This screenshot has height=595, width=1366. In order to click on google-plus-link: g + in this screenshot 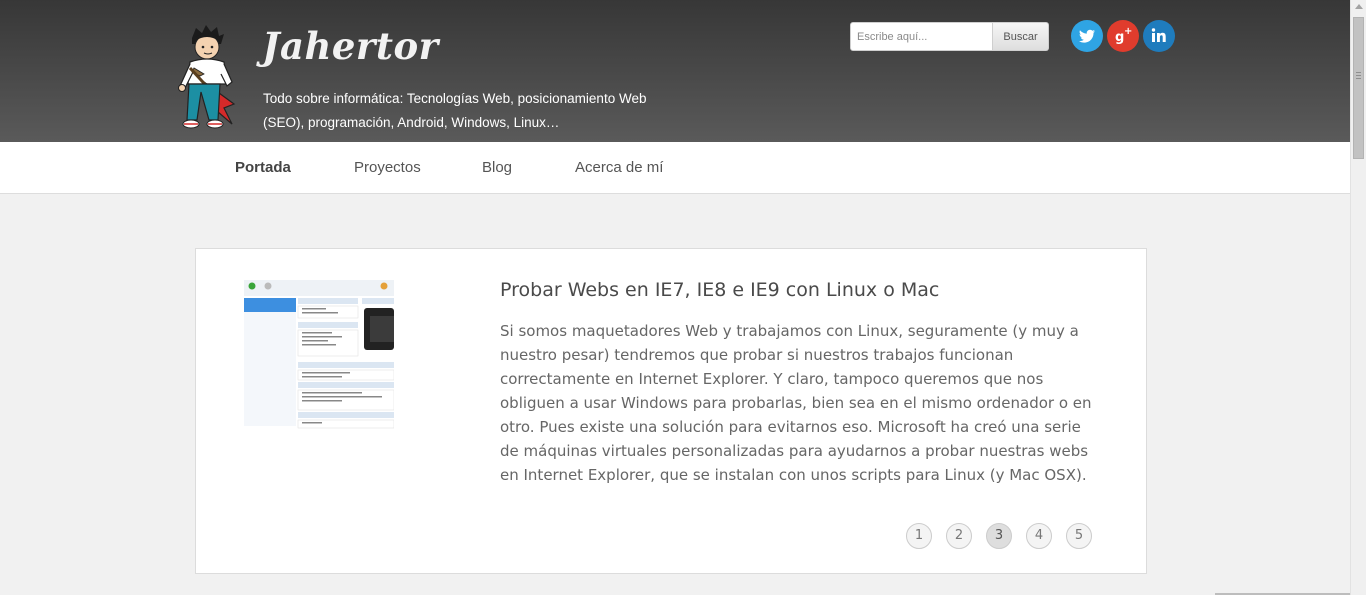, I will do `click(1123, 36)`.